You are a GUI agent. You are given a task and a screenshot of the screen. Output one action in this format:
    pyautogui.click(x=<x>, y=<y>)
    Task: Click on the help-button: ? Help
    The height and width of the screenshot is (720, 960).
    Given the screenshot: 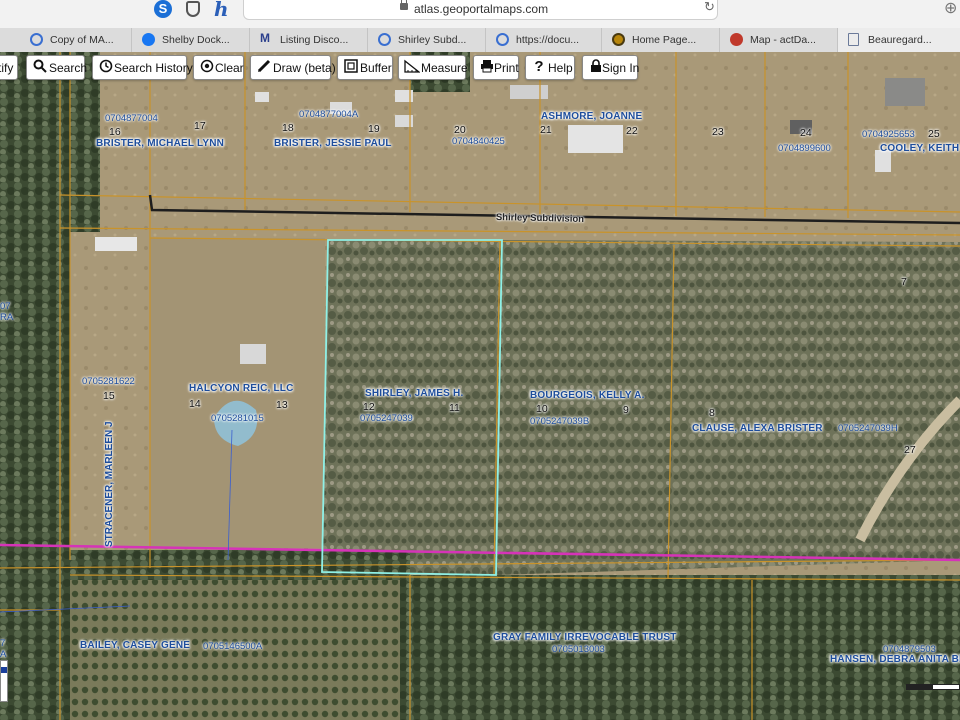 What is the action you would take?
    pyautogui.click(x=550, y=67)
    